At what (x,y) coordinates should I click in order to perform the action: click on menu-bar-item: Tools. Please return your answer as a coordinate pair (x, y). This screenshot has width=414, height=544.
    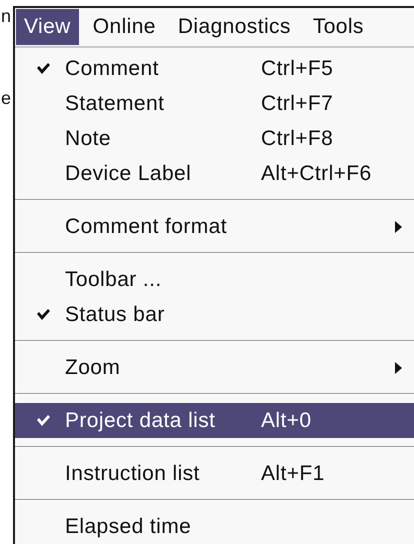
    Looking at the image, I should click on (338, 27).